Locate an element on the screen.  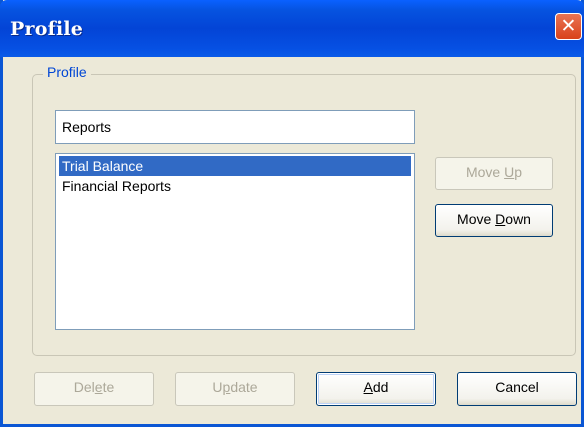
window-title: Profile is located at coordinates (47, 29).